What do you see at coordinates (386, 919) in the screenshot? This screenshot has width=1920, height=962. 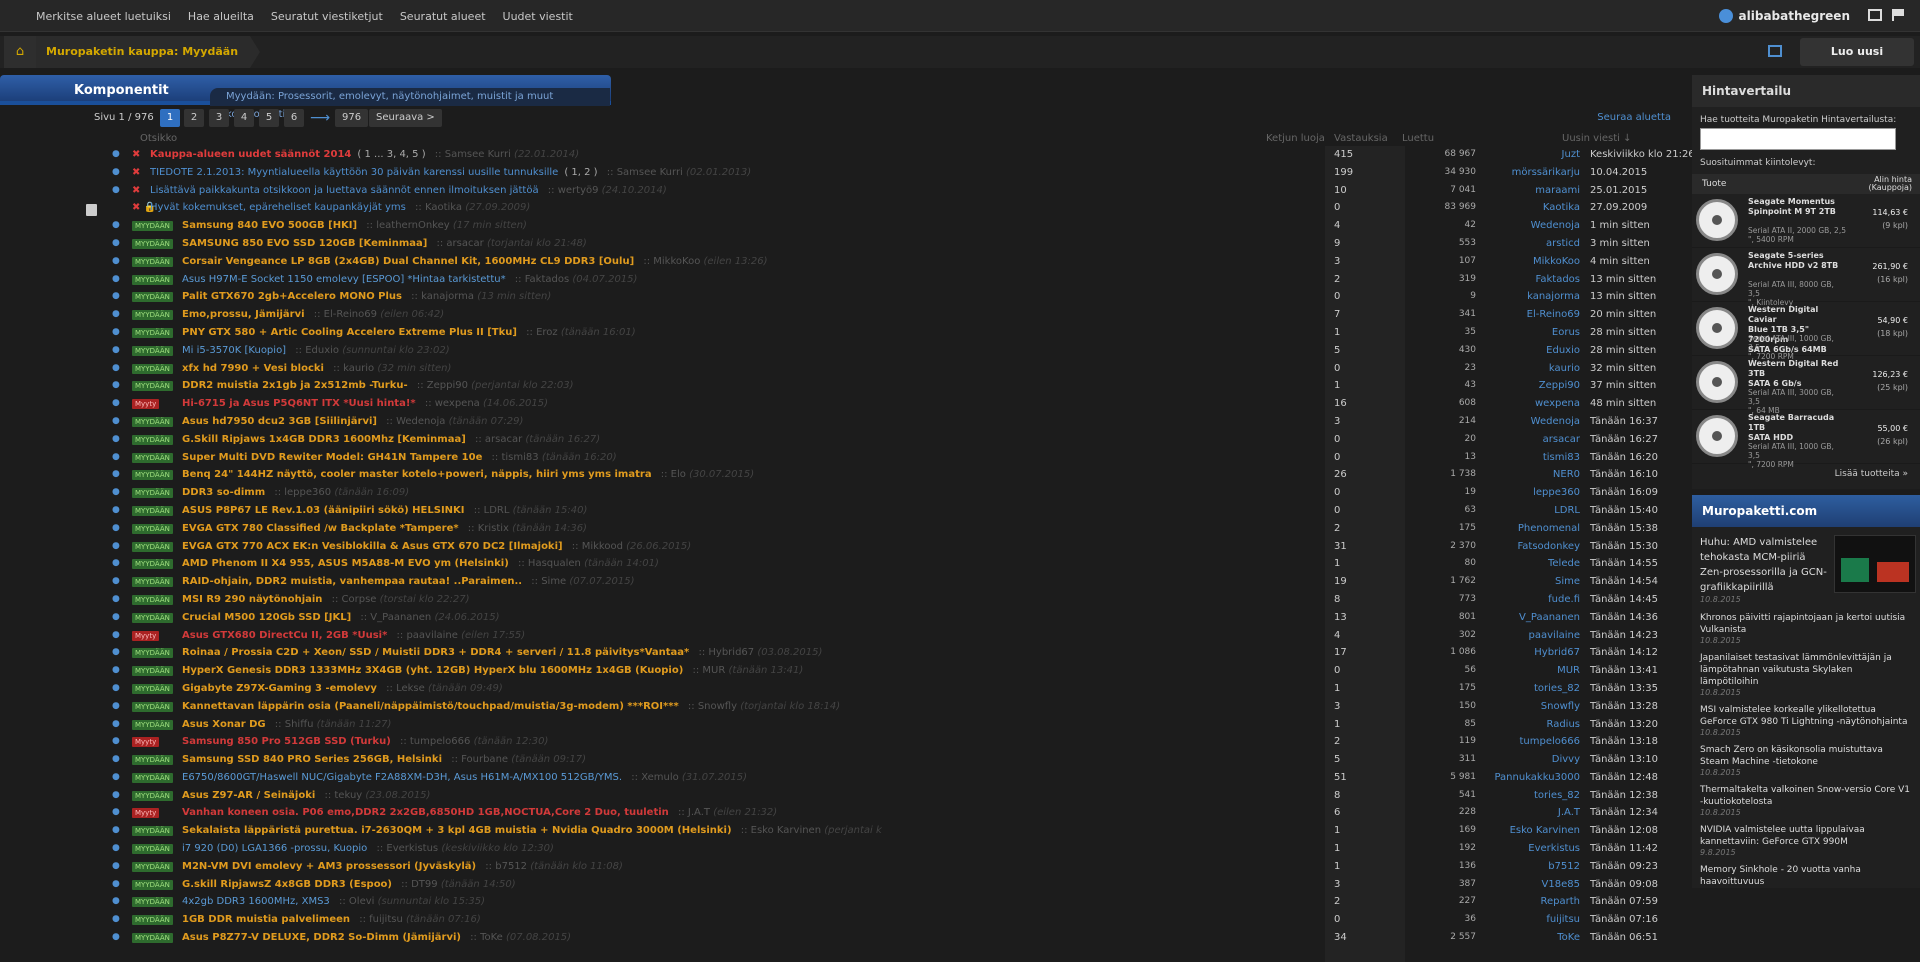 I see `thread-author: fuijitsu` at bounding box center [386, 919].